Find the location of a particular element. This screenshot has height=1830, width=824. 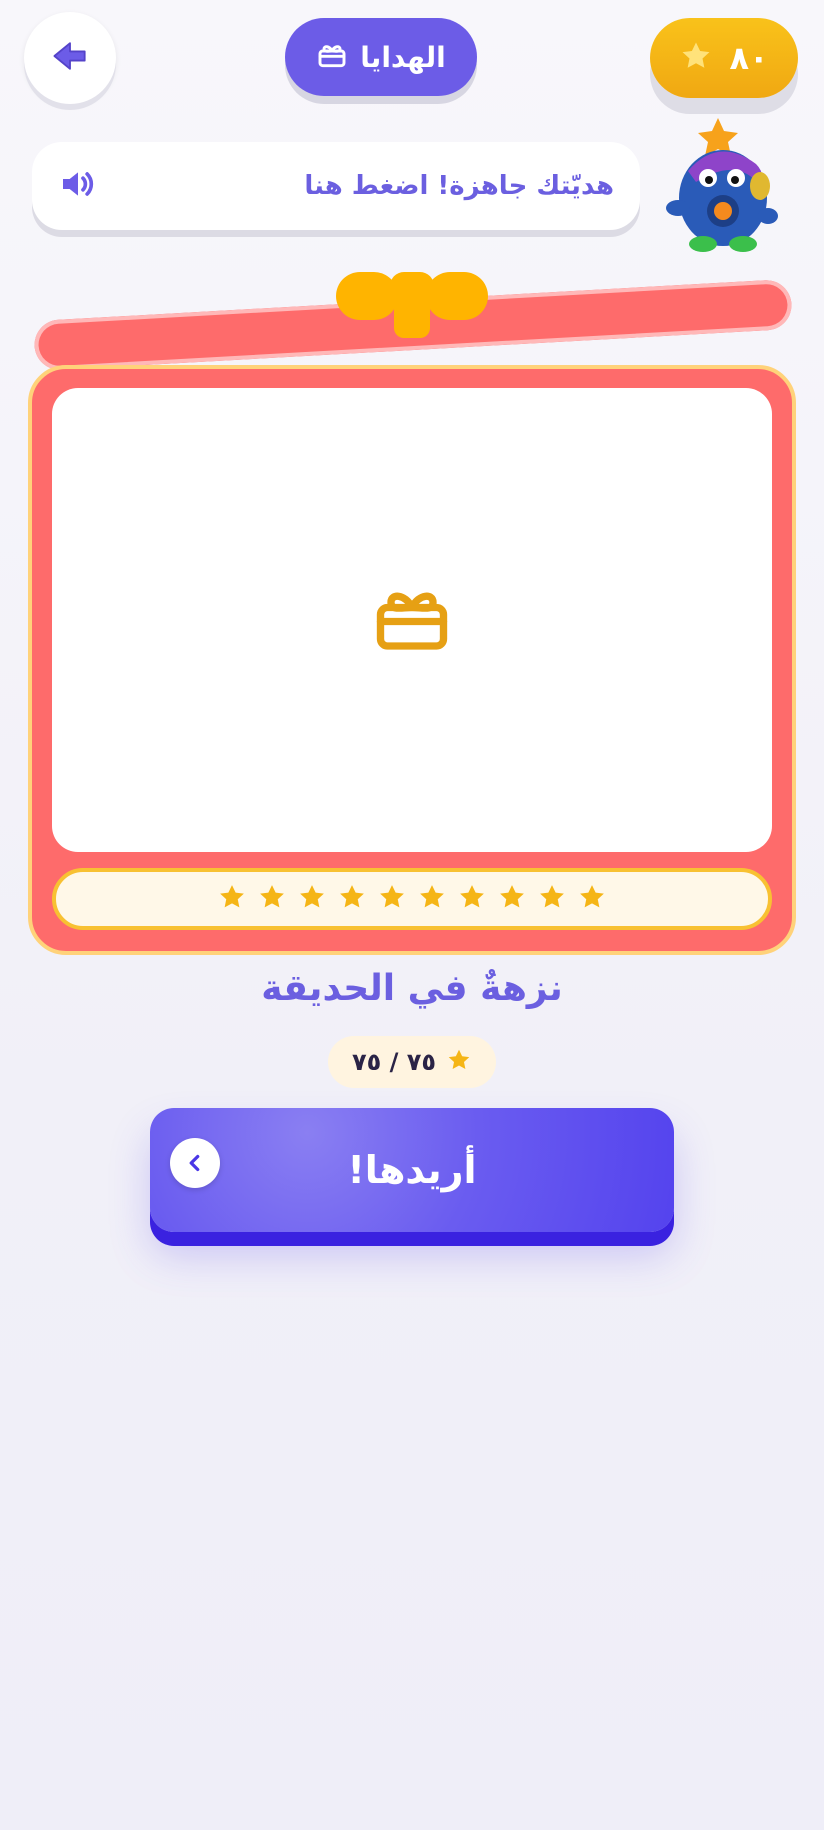

want-it-button-label: أريدها! is located at coordinates (412, 1170).